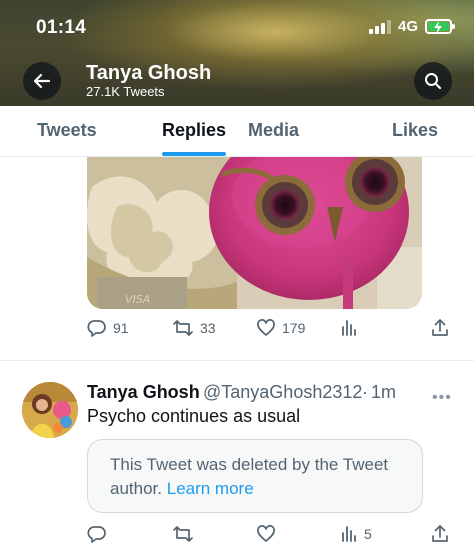 The image size is (474, 547). Describe the element at coordinates (61, 27) in the screenshot. I see `status-time: 01:14` at that location.